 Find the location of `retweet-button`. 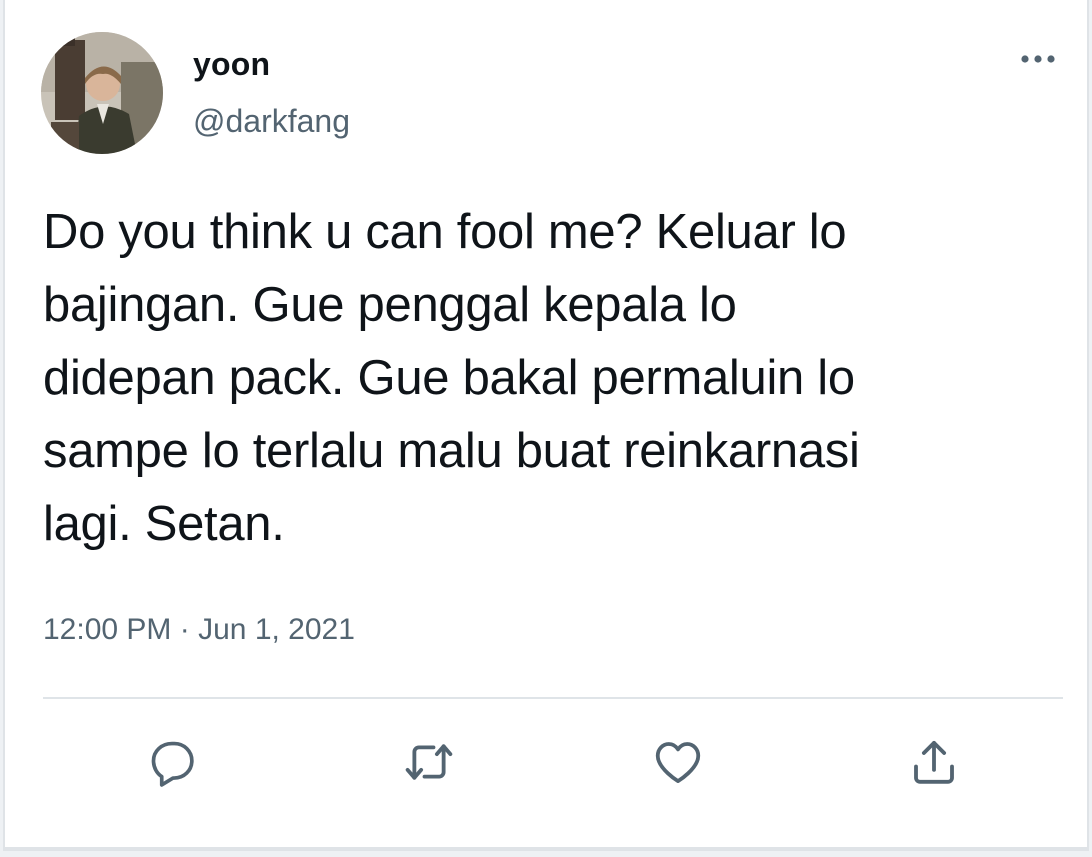

retweet-button is located at coordinates (429, 764).